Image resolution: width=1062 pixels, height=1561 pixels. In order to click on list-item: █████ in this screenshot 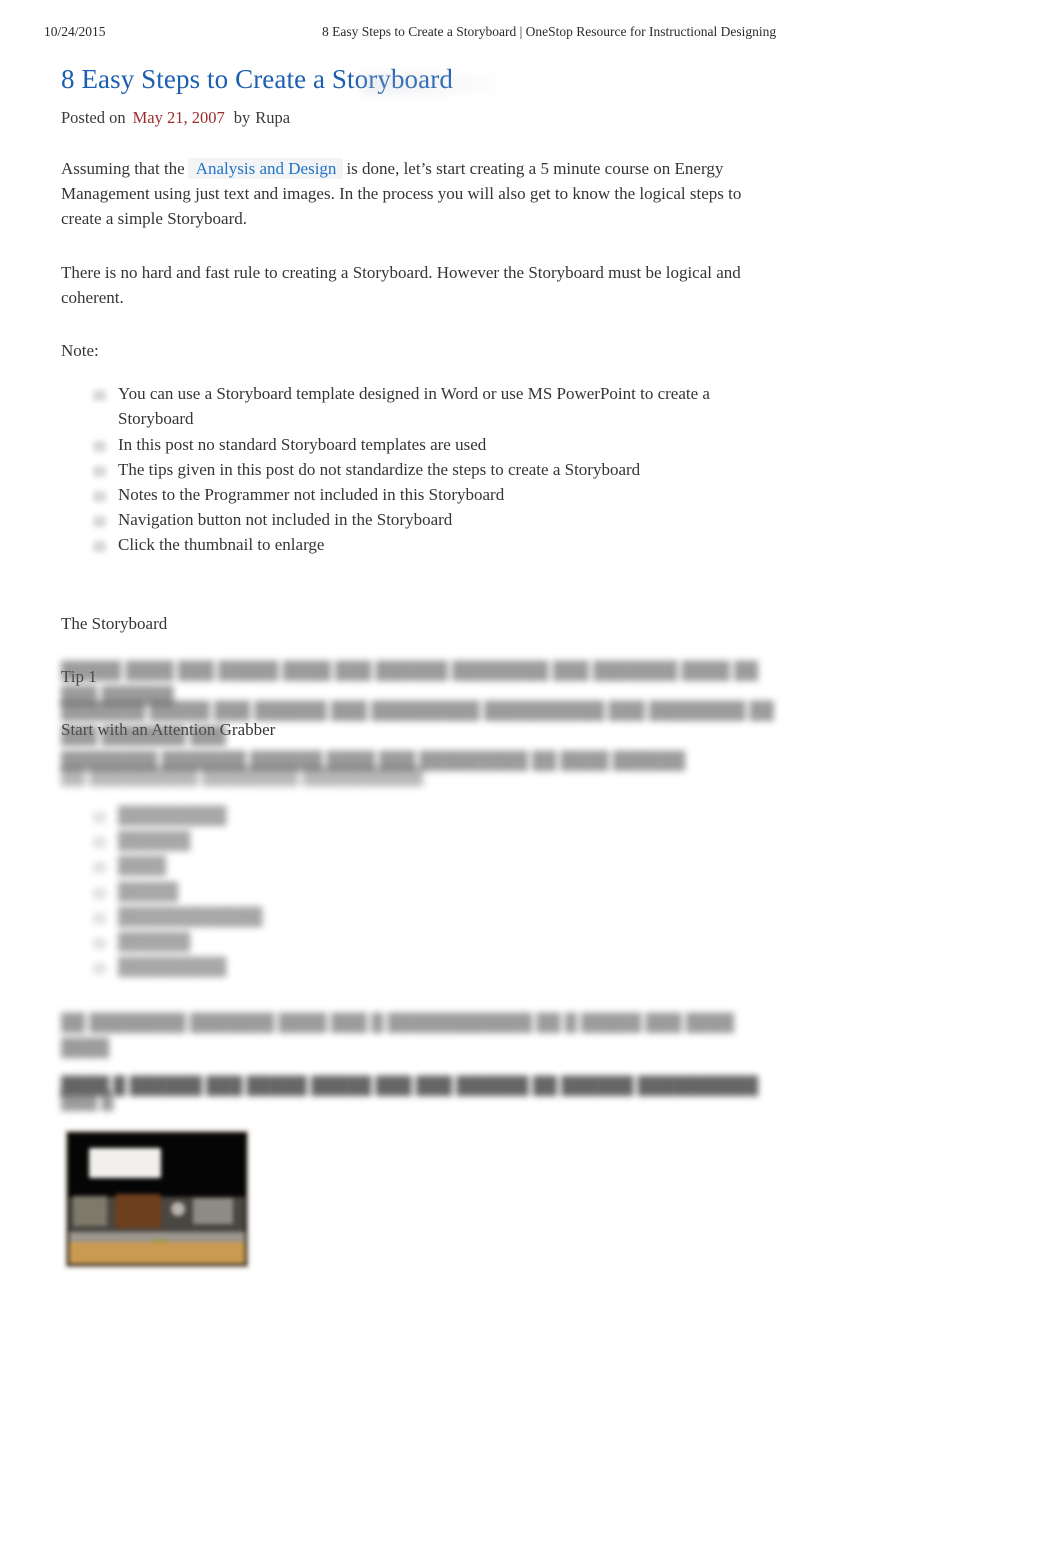, I will do `click(437, 891)`.